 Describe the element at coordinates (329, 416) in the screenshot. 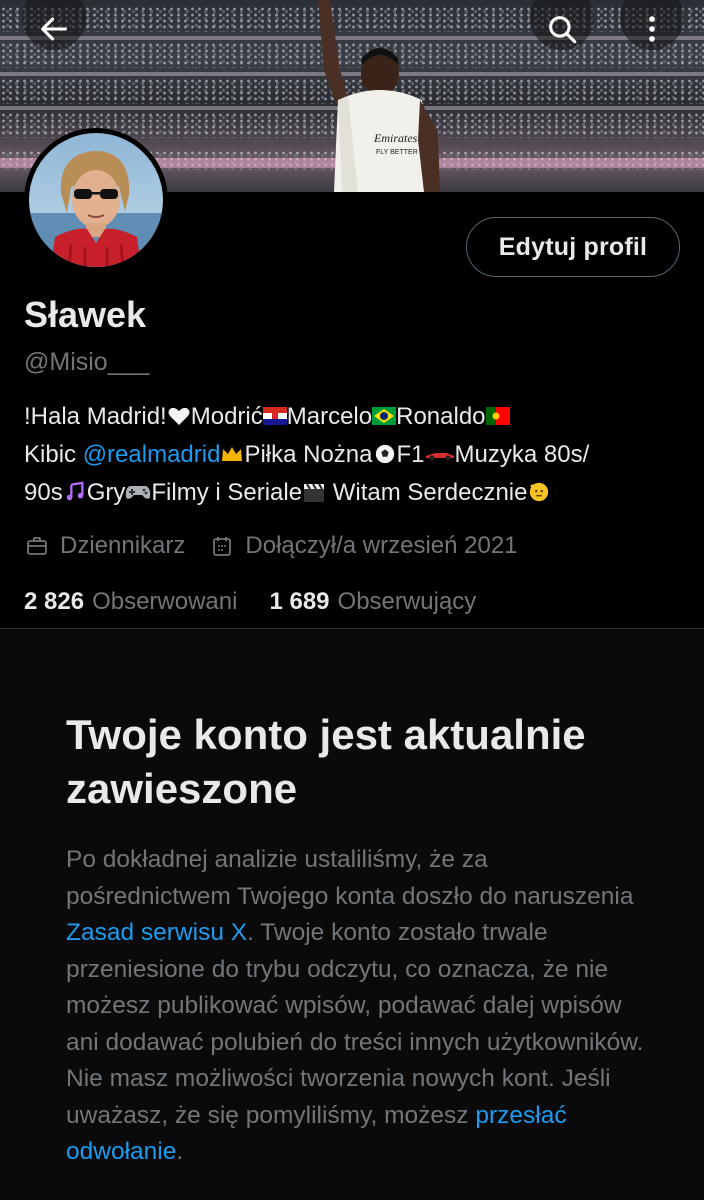

I see `bio-text: Marcelo` at that location.